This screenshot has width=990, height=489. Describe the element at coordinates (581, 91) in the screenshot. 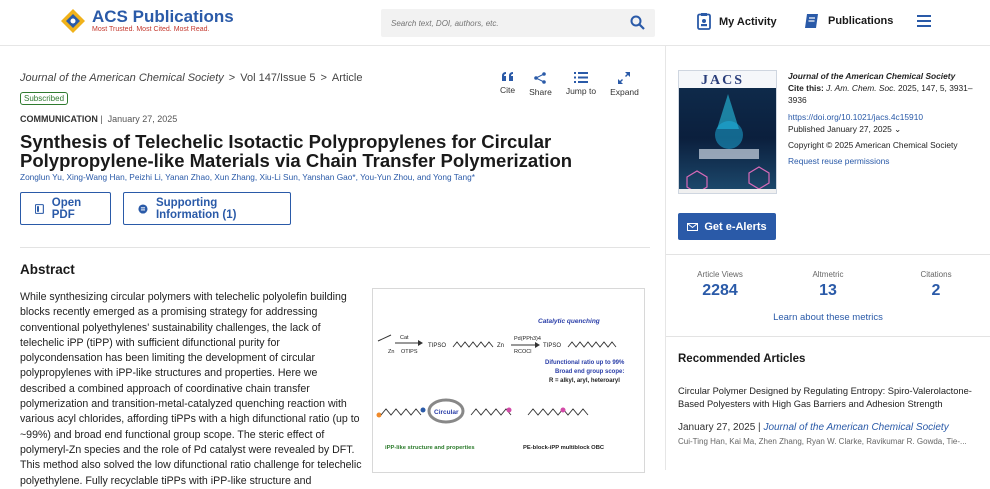

I see `jump-to-label: Jump to` at that location.